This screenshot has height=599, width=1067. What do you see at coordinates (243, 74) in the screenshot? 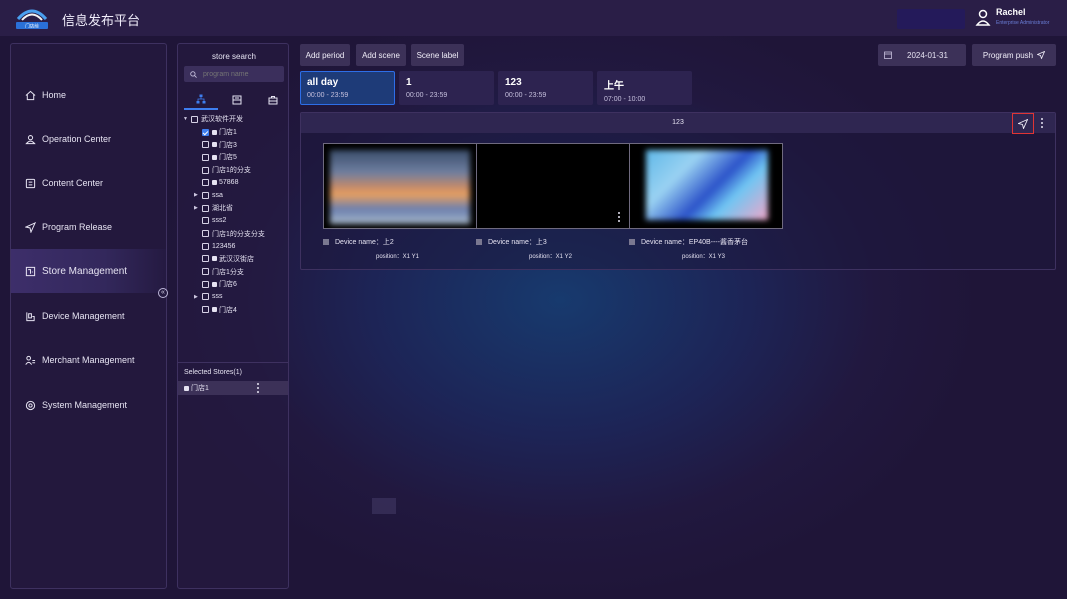
I see `store-search-input` at bounding box center [243, 74].